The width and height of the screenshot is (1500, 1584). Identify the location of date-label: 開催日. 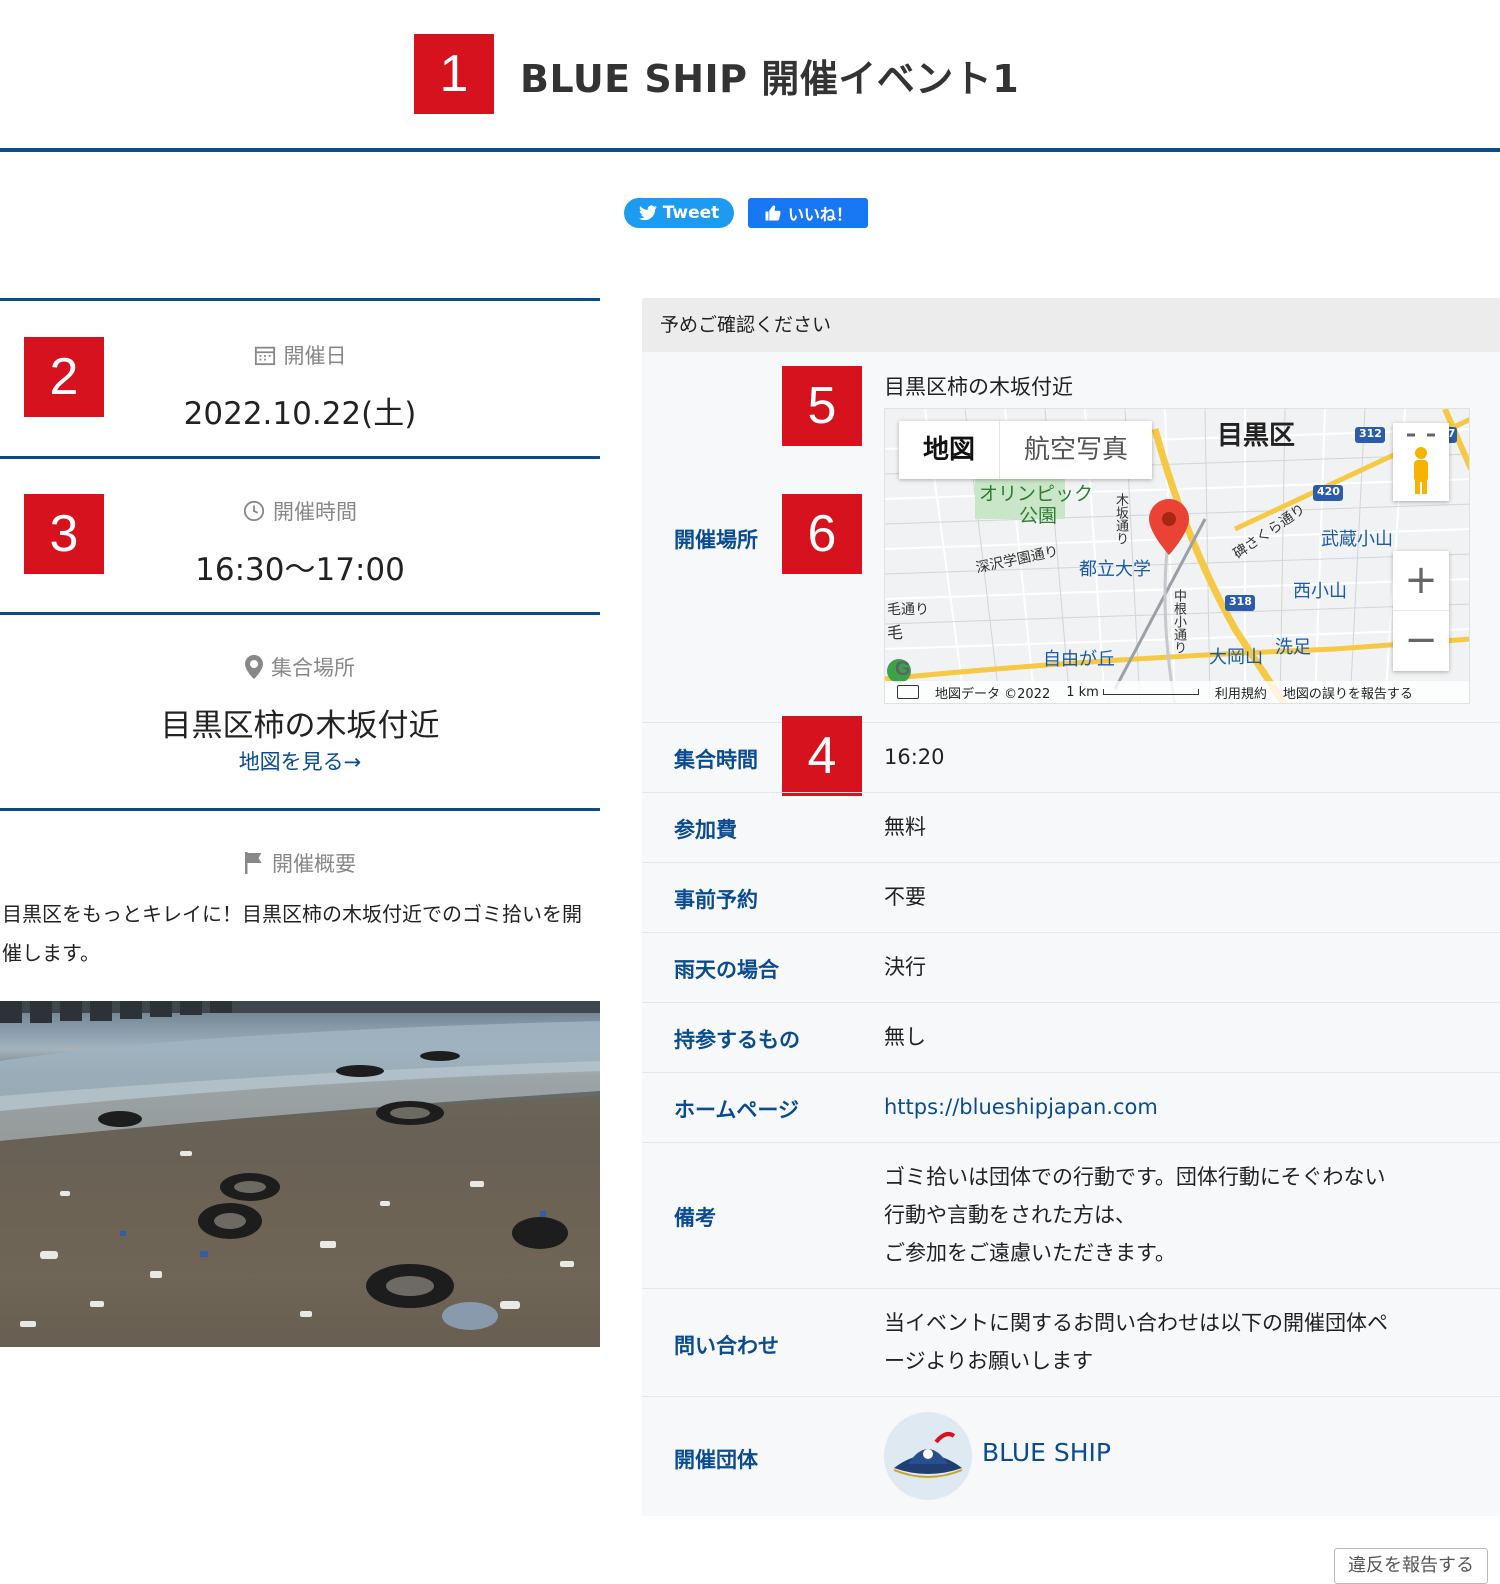
(300, 355).